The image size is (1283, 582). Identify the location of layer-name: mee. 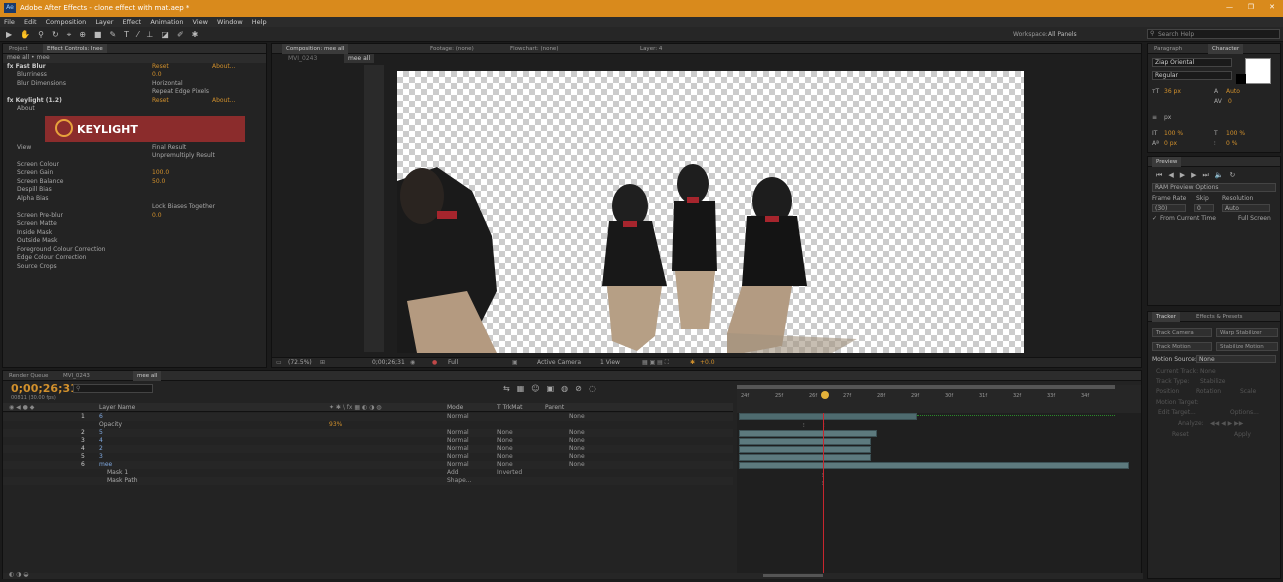
(105, 465).